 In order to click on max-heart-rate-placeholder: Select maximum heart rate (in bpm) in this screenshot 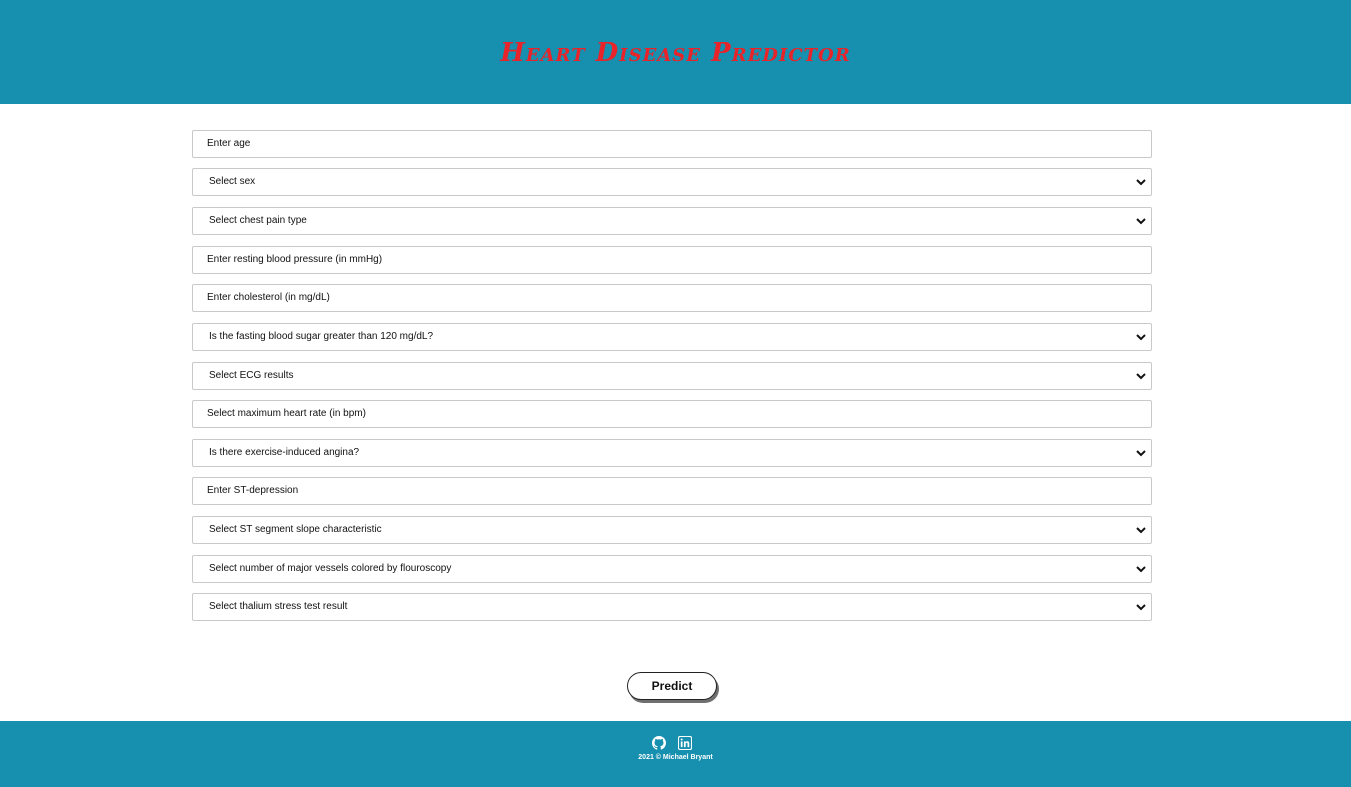, I will do `click(286, 413)`.